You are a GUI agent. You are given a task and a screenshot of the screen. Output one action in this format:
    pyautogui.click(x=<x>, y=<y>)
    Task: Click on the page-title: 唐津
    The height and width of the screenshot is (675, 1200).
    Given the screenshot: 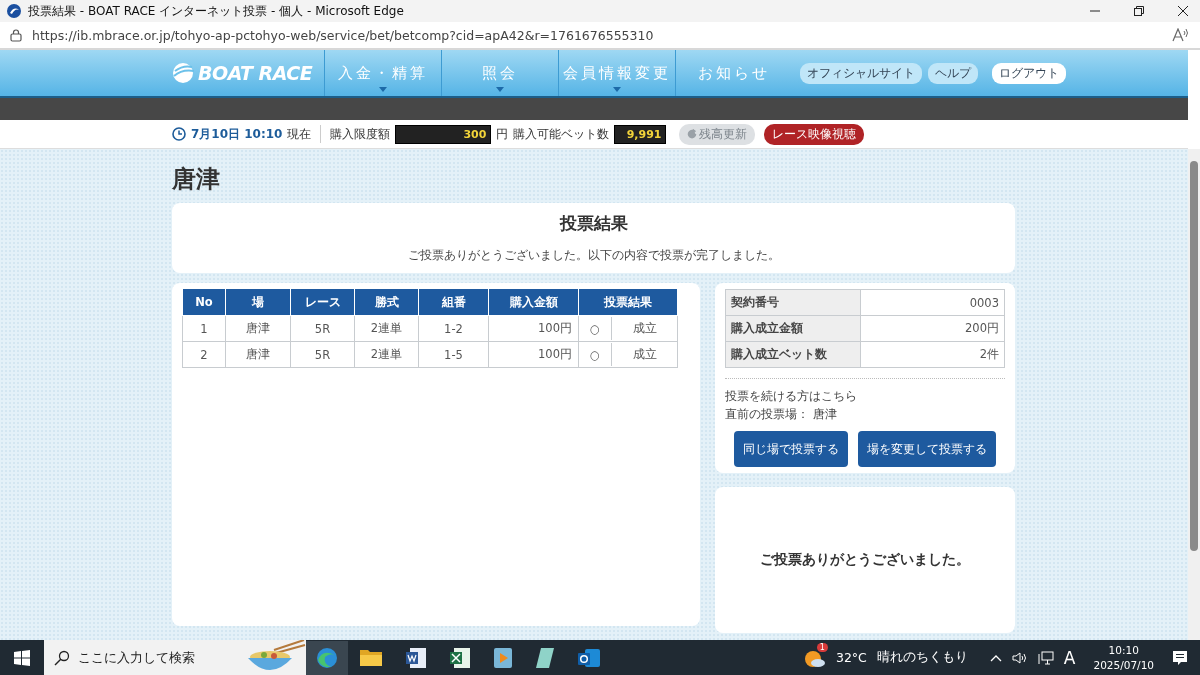 What is the action you would take?
    pyautogui.click(x=196, y=179)
    